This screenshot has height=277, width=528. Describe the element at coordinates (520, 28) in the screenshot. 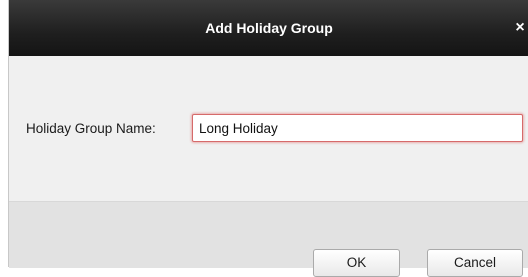

I see `close-icon: ×` at that location.